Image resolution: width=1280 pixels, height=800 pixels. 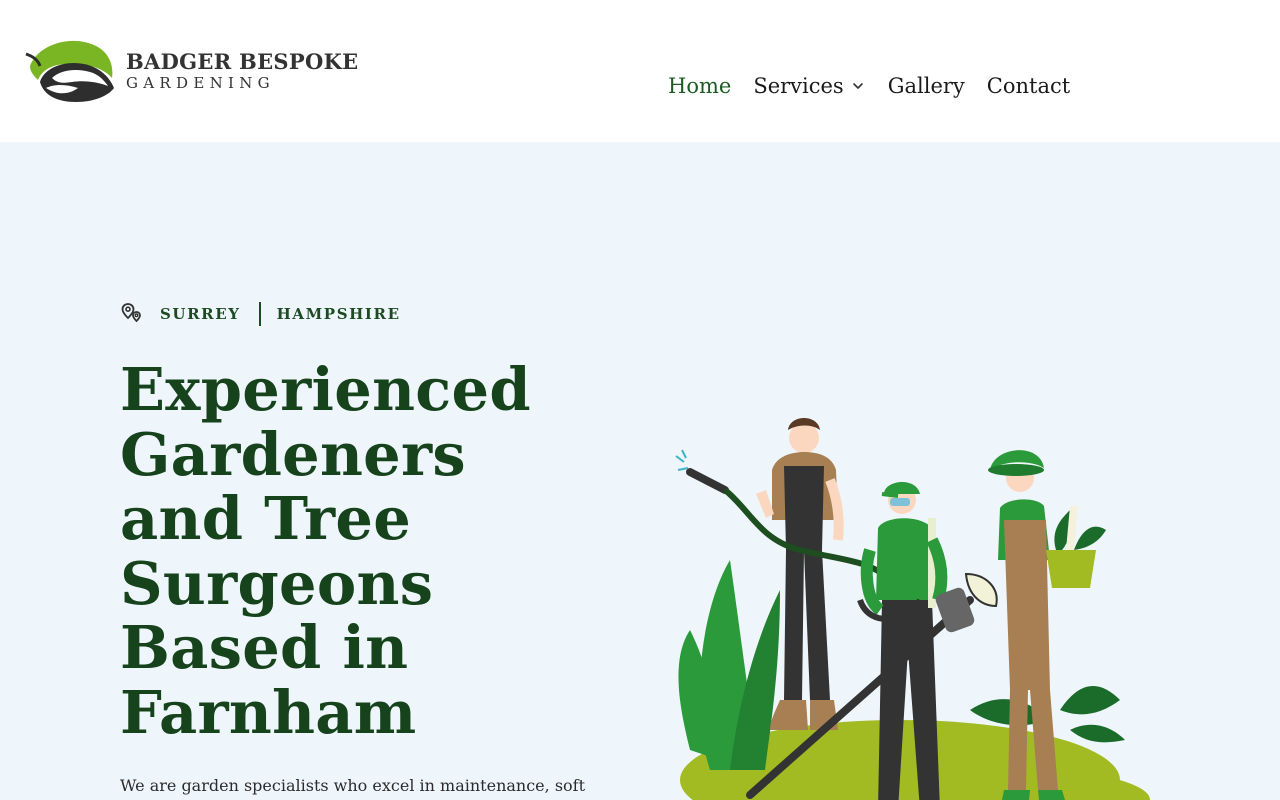 I want to click on location-surrey: SURREY, so click(x=200, y=314).